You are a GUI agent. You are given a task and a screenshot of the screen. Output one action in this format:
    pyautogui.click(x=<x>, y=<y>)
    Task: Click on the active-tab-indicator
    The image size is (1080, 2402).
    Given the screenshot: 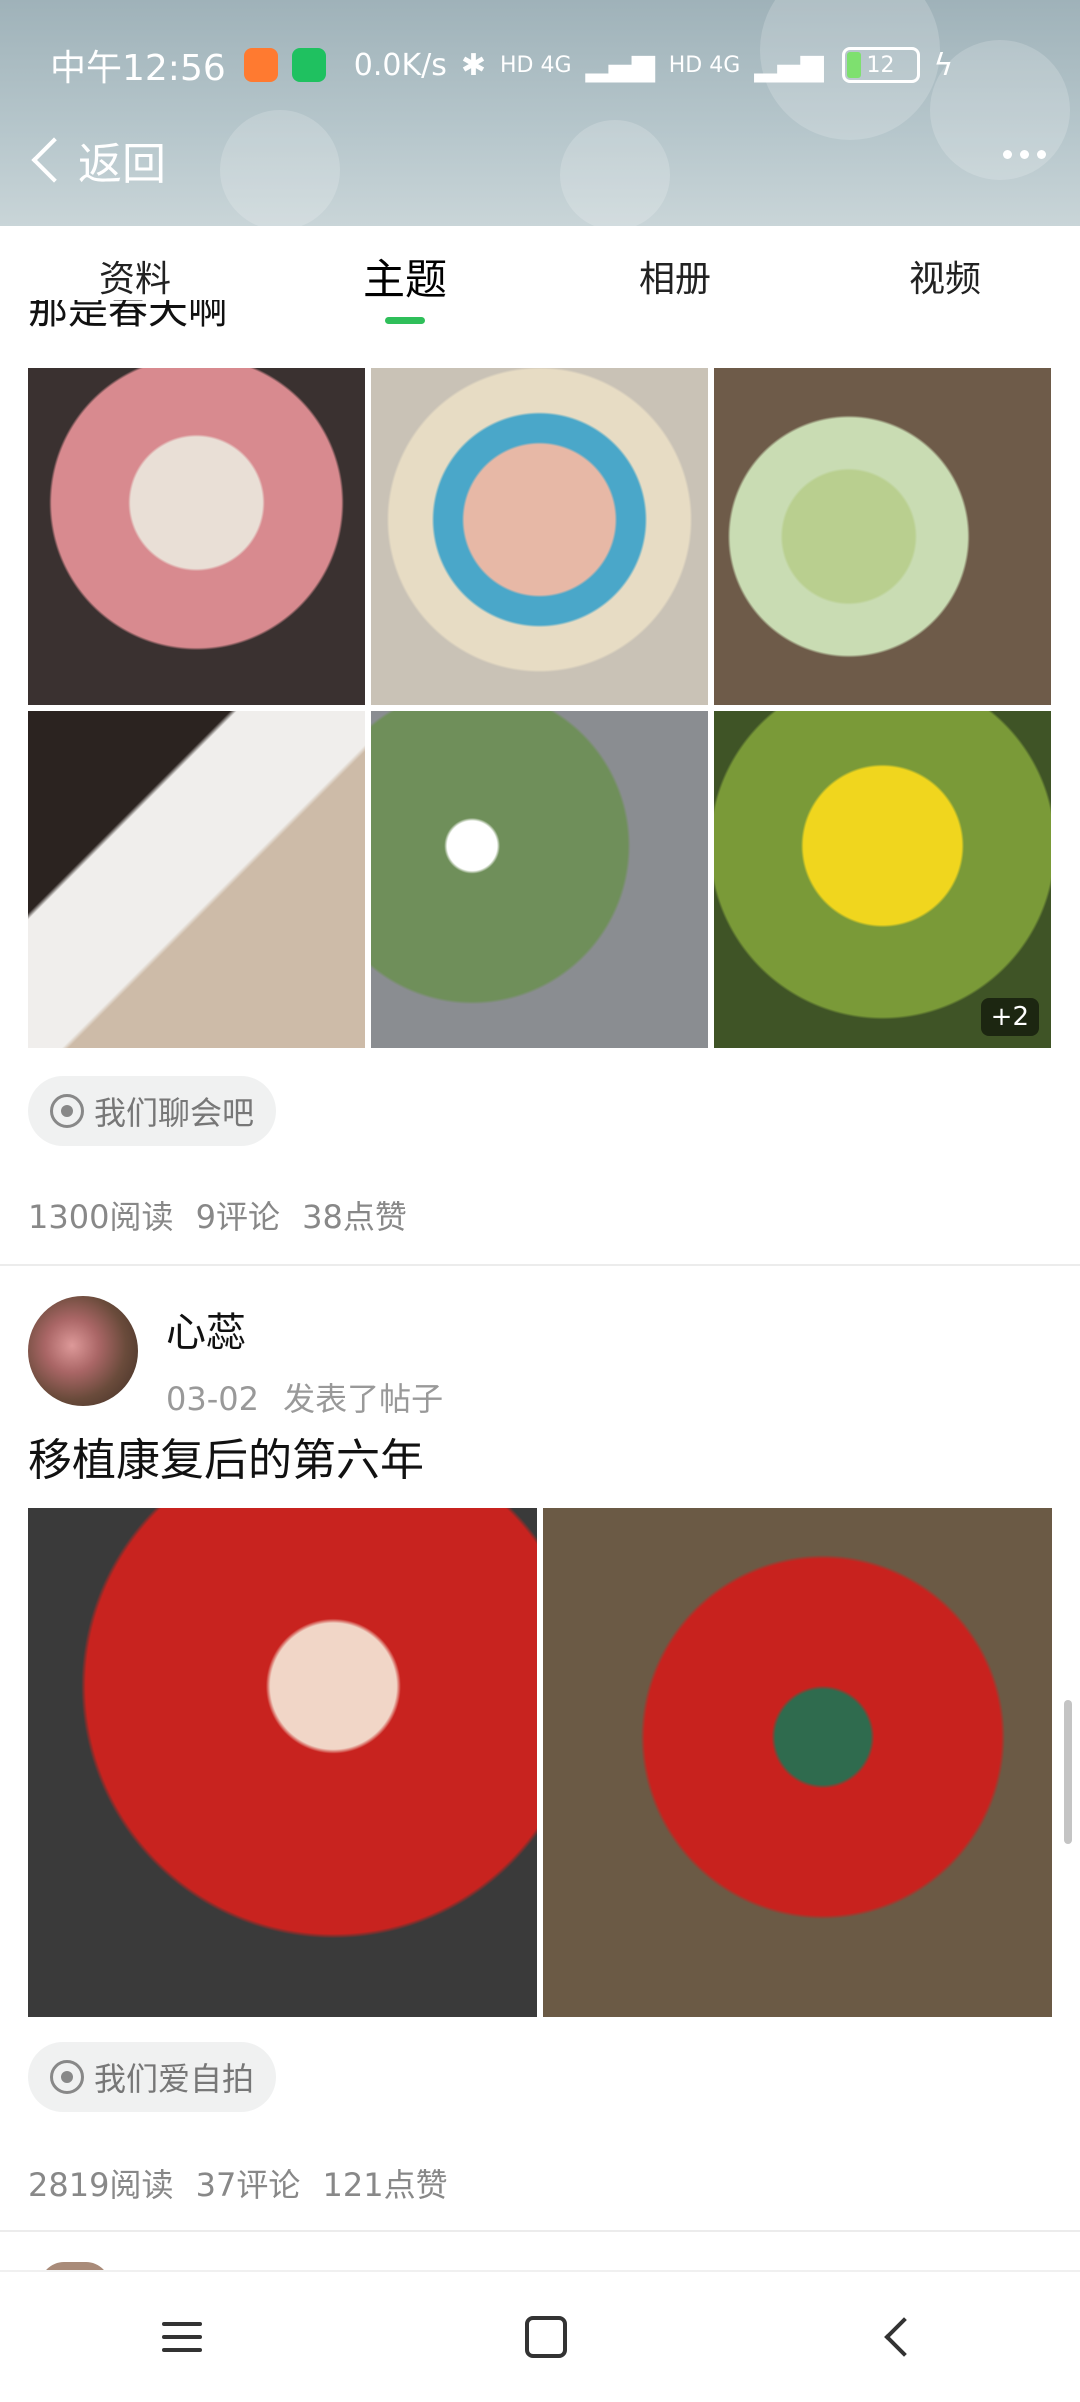 What is the action you would take?
    pyautogui.click(x=405, y=320)
    